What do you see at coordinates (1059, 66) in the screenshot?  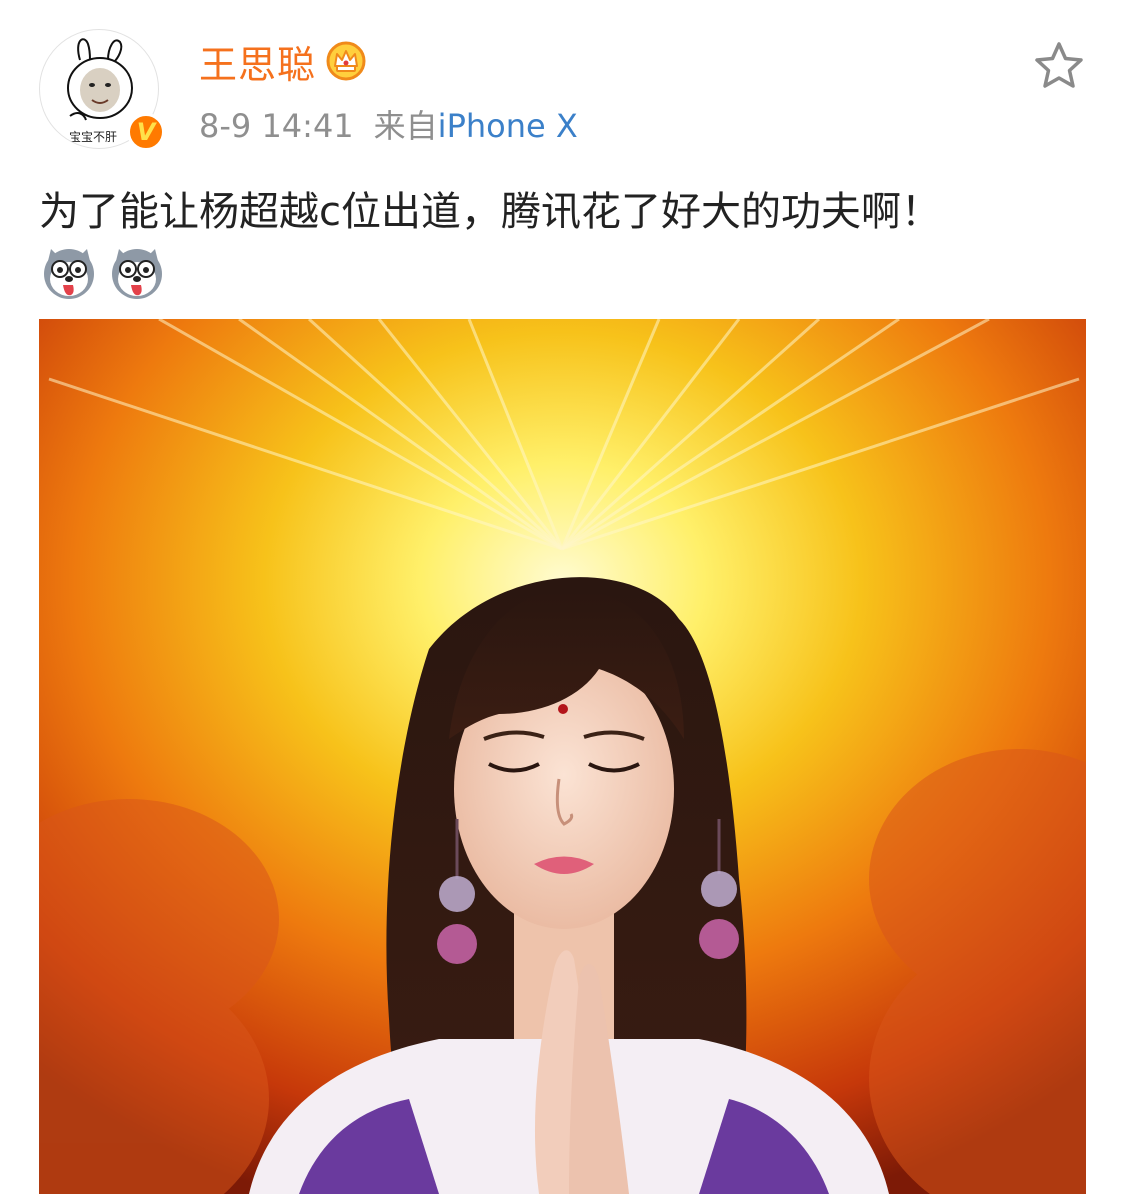 I see `star-outline-icon` at bounding box center [1059, 66].